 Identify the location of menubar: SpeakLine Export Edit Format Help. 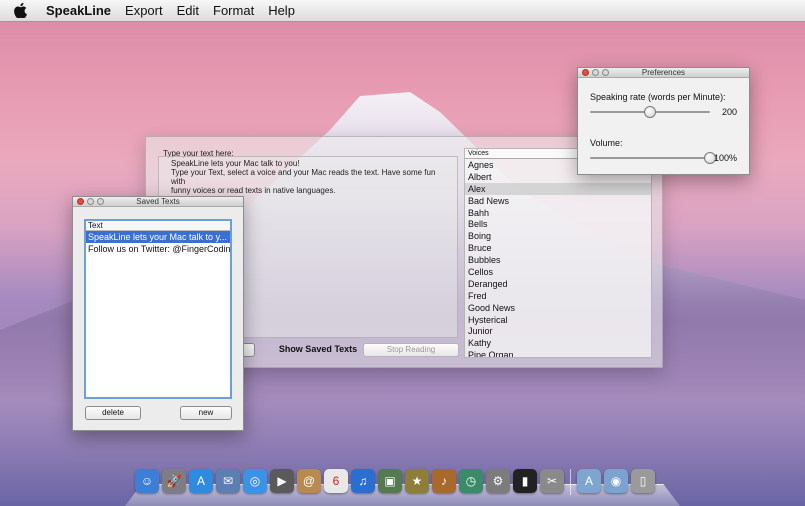
(402, 11).